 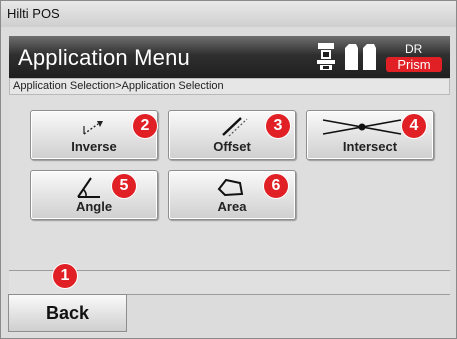 What do you see at coordinates (93, 128) in the screenshot?
I see `inverse-icon` at bounding box center [93, 128].